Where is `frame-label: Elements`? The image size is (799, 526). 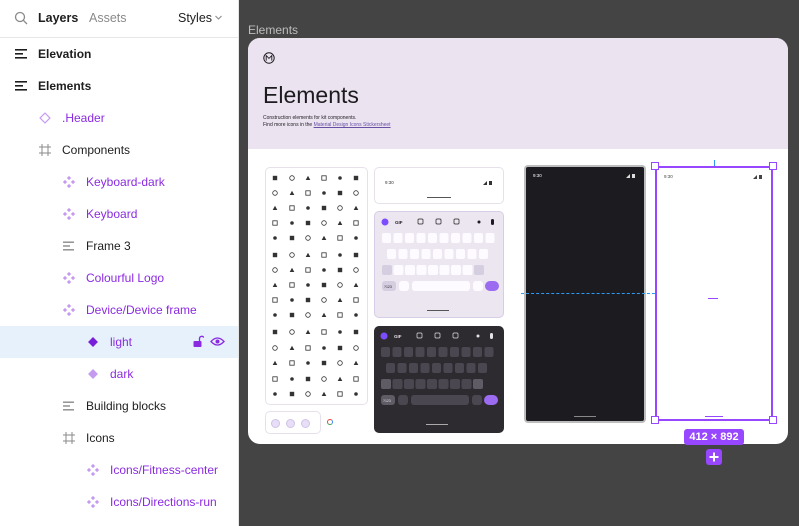 frame-label: Elements is located at coordinates (273, 30).